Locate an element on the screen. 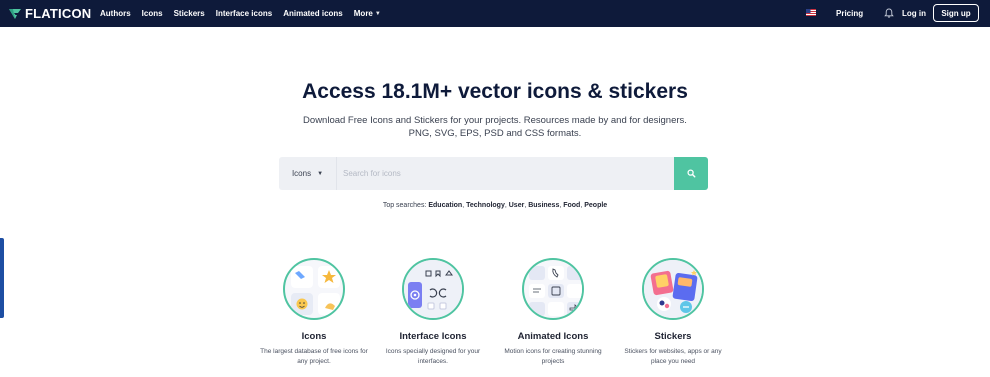 This screenshot has width=990, height=377. nav-icons: Icons is located at coordinates (152, 13).